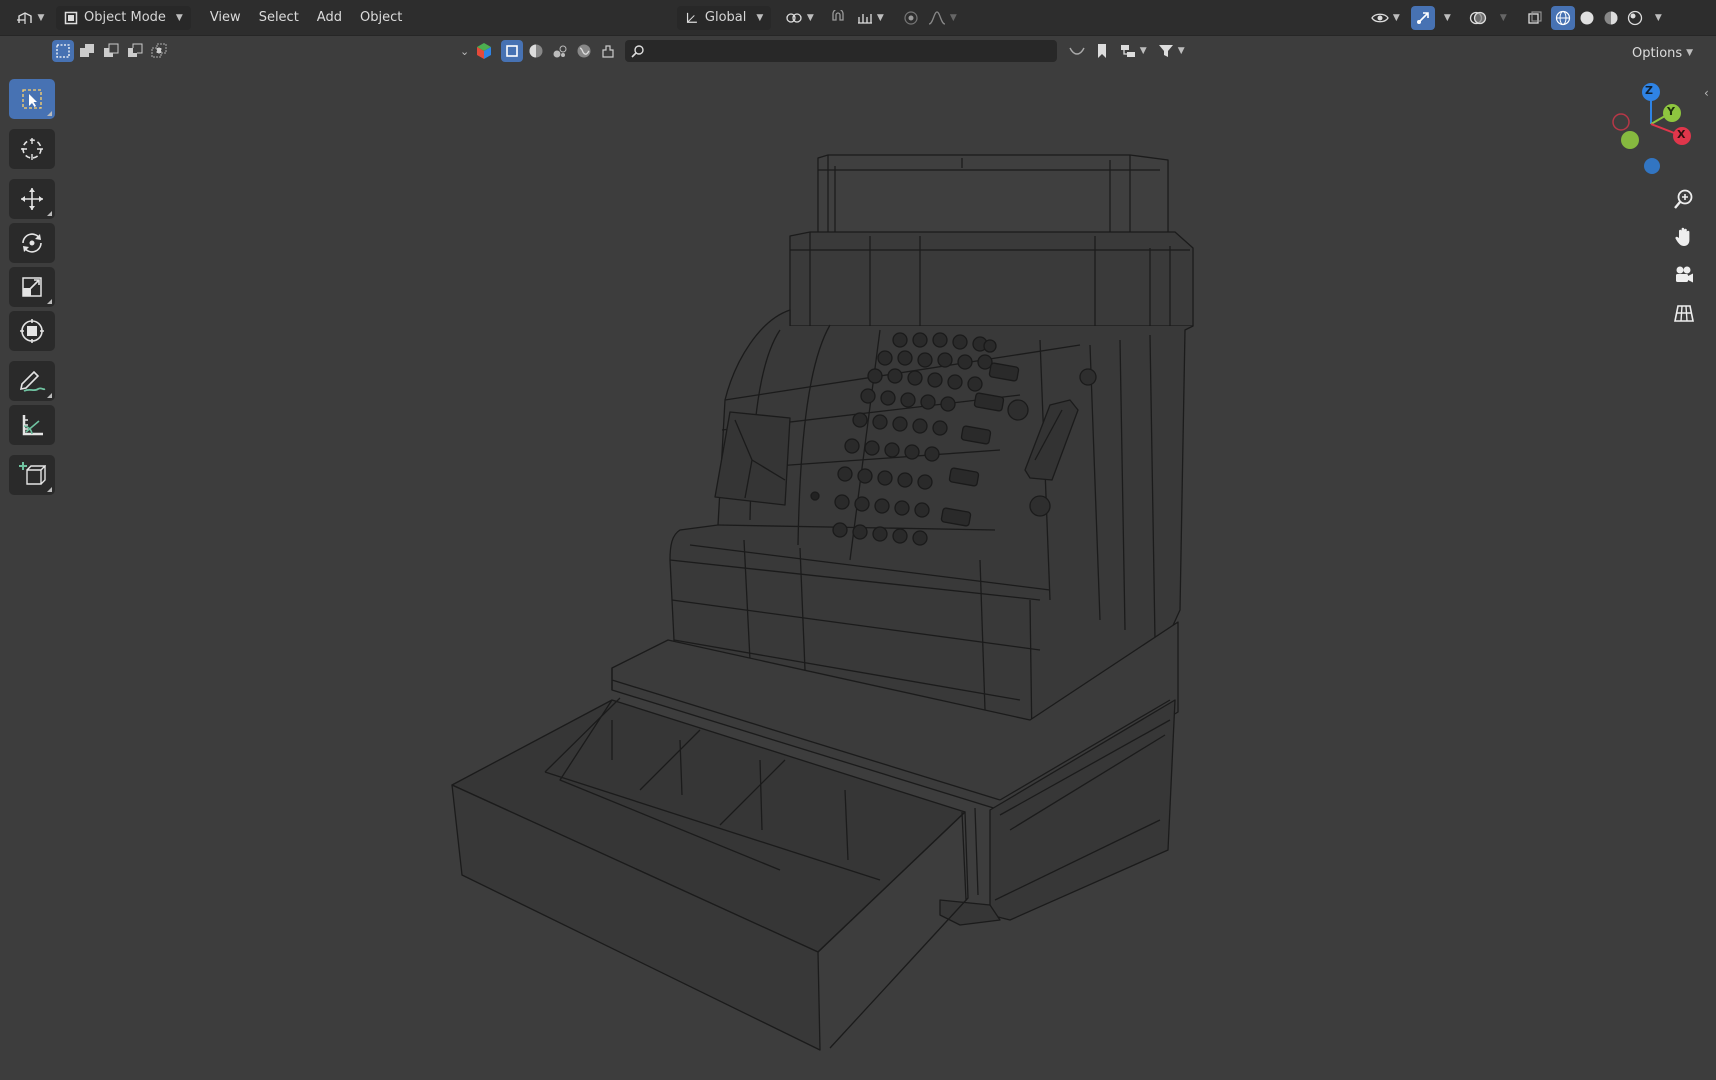 Image resolution: width=1716 pixels, height=1080 pixels. I want to click on gizmo-neg-x, so click(1621, 122).